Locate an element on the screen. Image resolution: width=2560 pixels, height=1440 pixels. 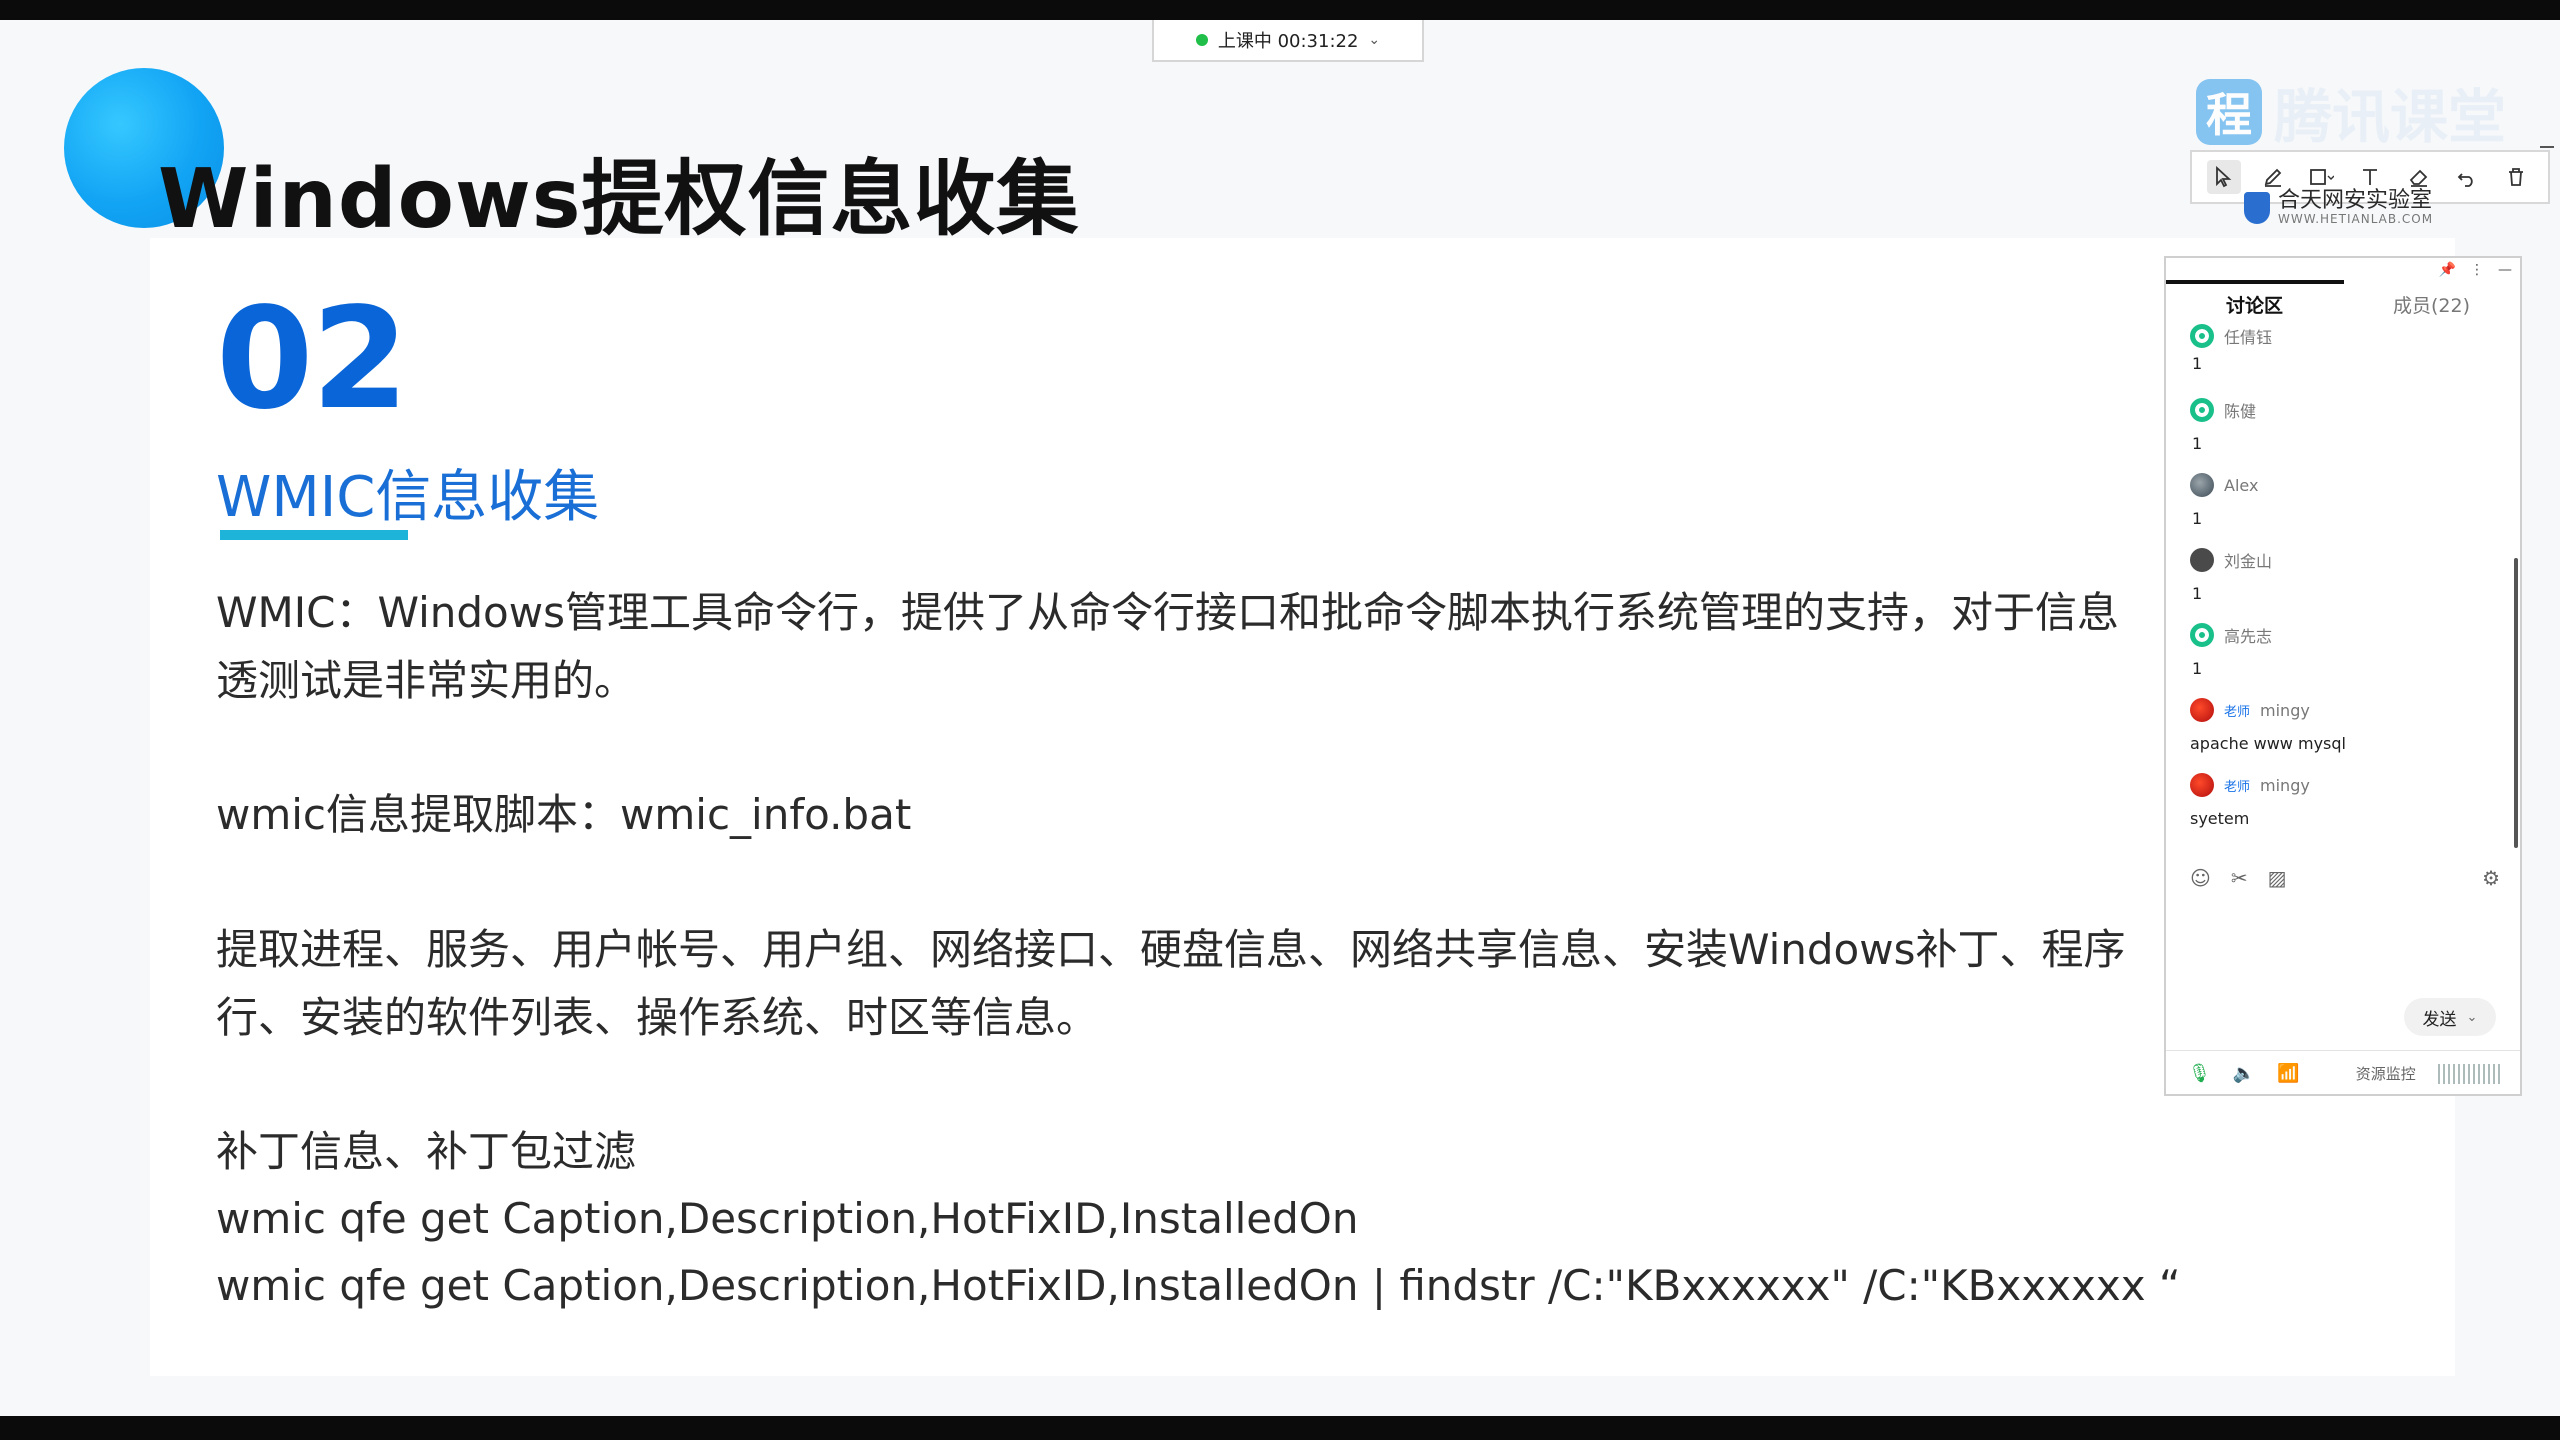
body-line: 透测试是非常实用的。 is located at coordinates (426, 680).